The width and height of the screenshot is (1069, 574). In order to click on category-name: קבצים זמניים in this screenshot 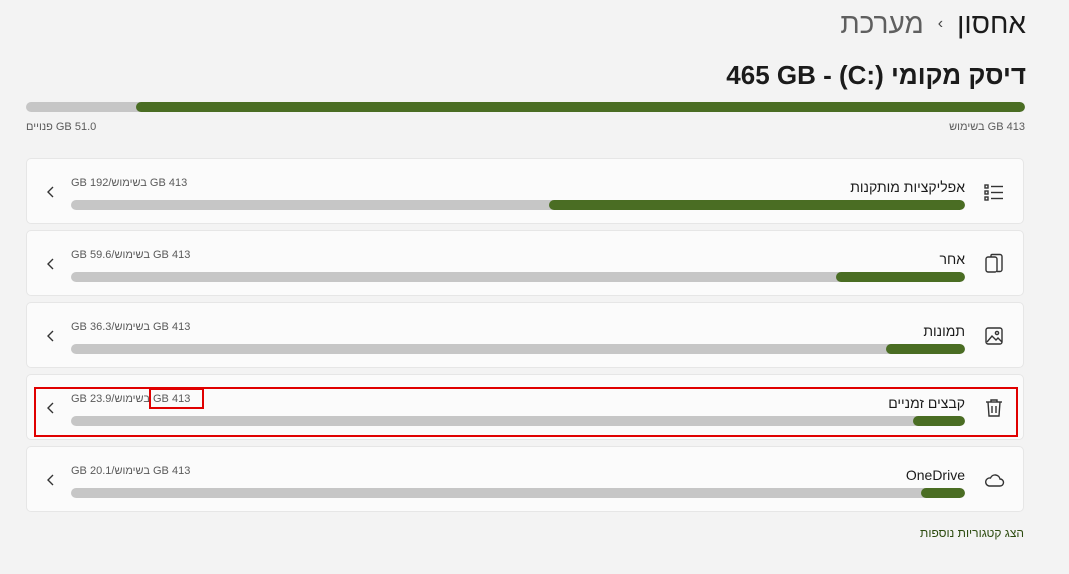, I will do `click(926, 403)`.